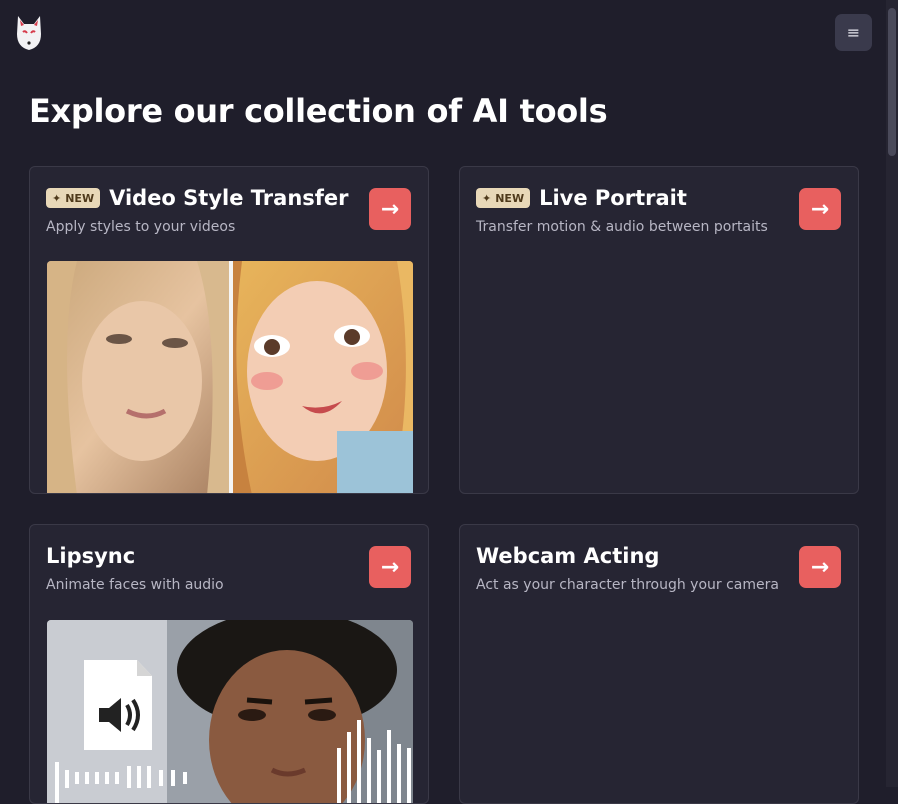  I want to click on card-title: Webcam Acting, so click(568, 556).